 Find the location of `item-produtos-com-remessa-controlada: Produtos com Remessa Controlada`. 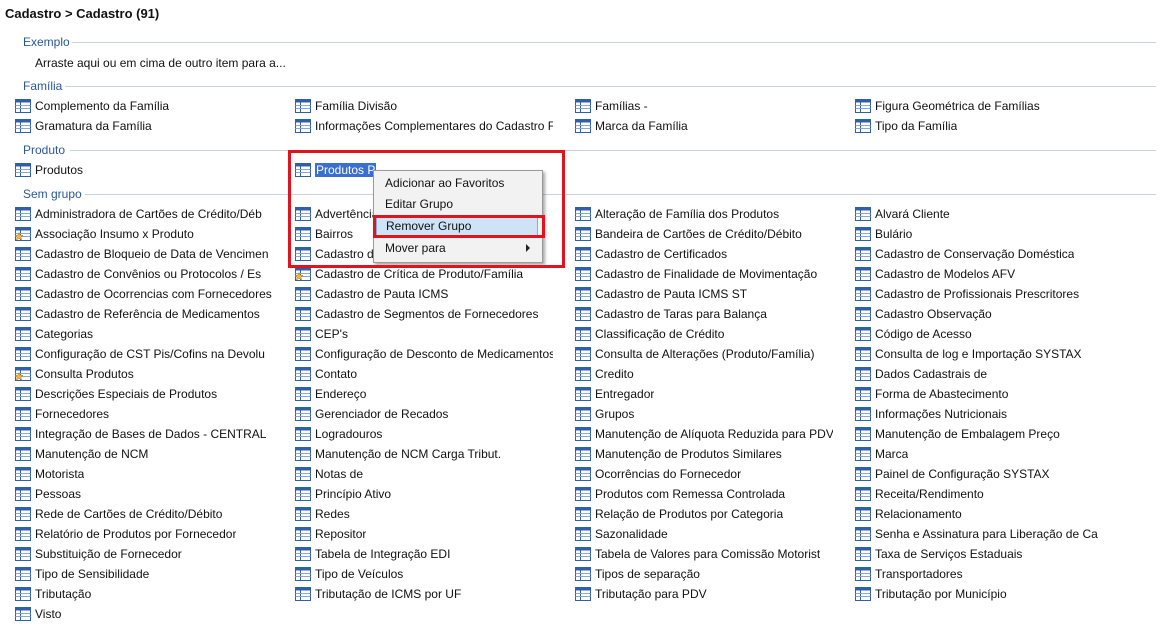

item-produtos-com-remessa-controlada: Produtos com Remessa Controlada is located at coordinates (680, 494).